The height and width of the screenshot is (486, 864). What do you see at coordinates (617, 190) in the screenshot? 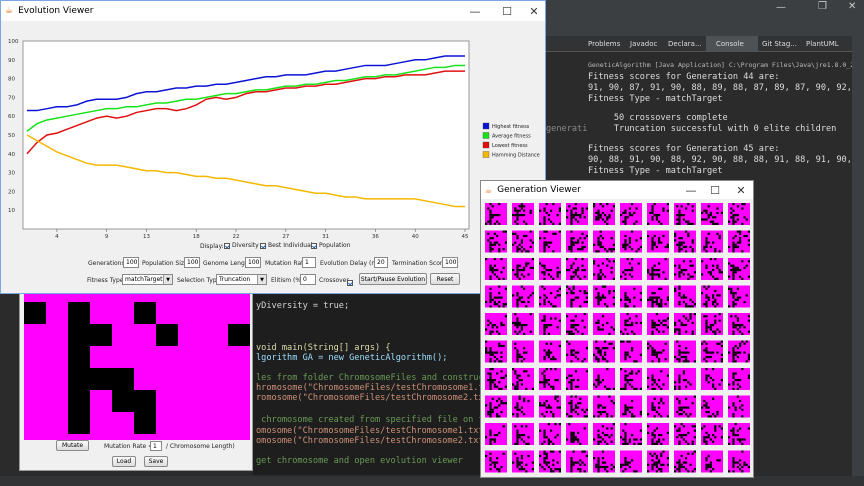
I see `generation-viewer-titlebar: ☕ Generation Viewer — ☐ ✕` at bounding box center [617, 190].